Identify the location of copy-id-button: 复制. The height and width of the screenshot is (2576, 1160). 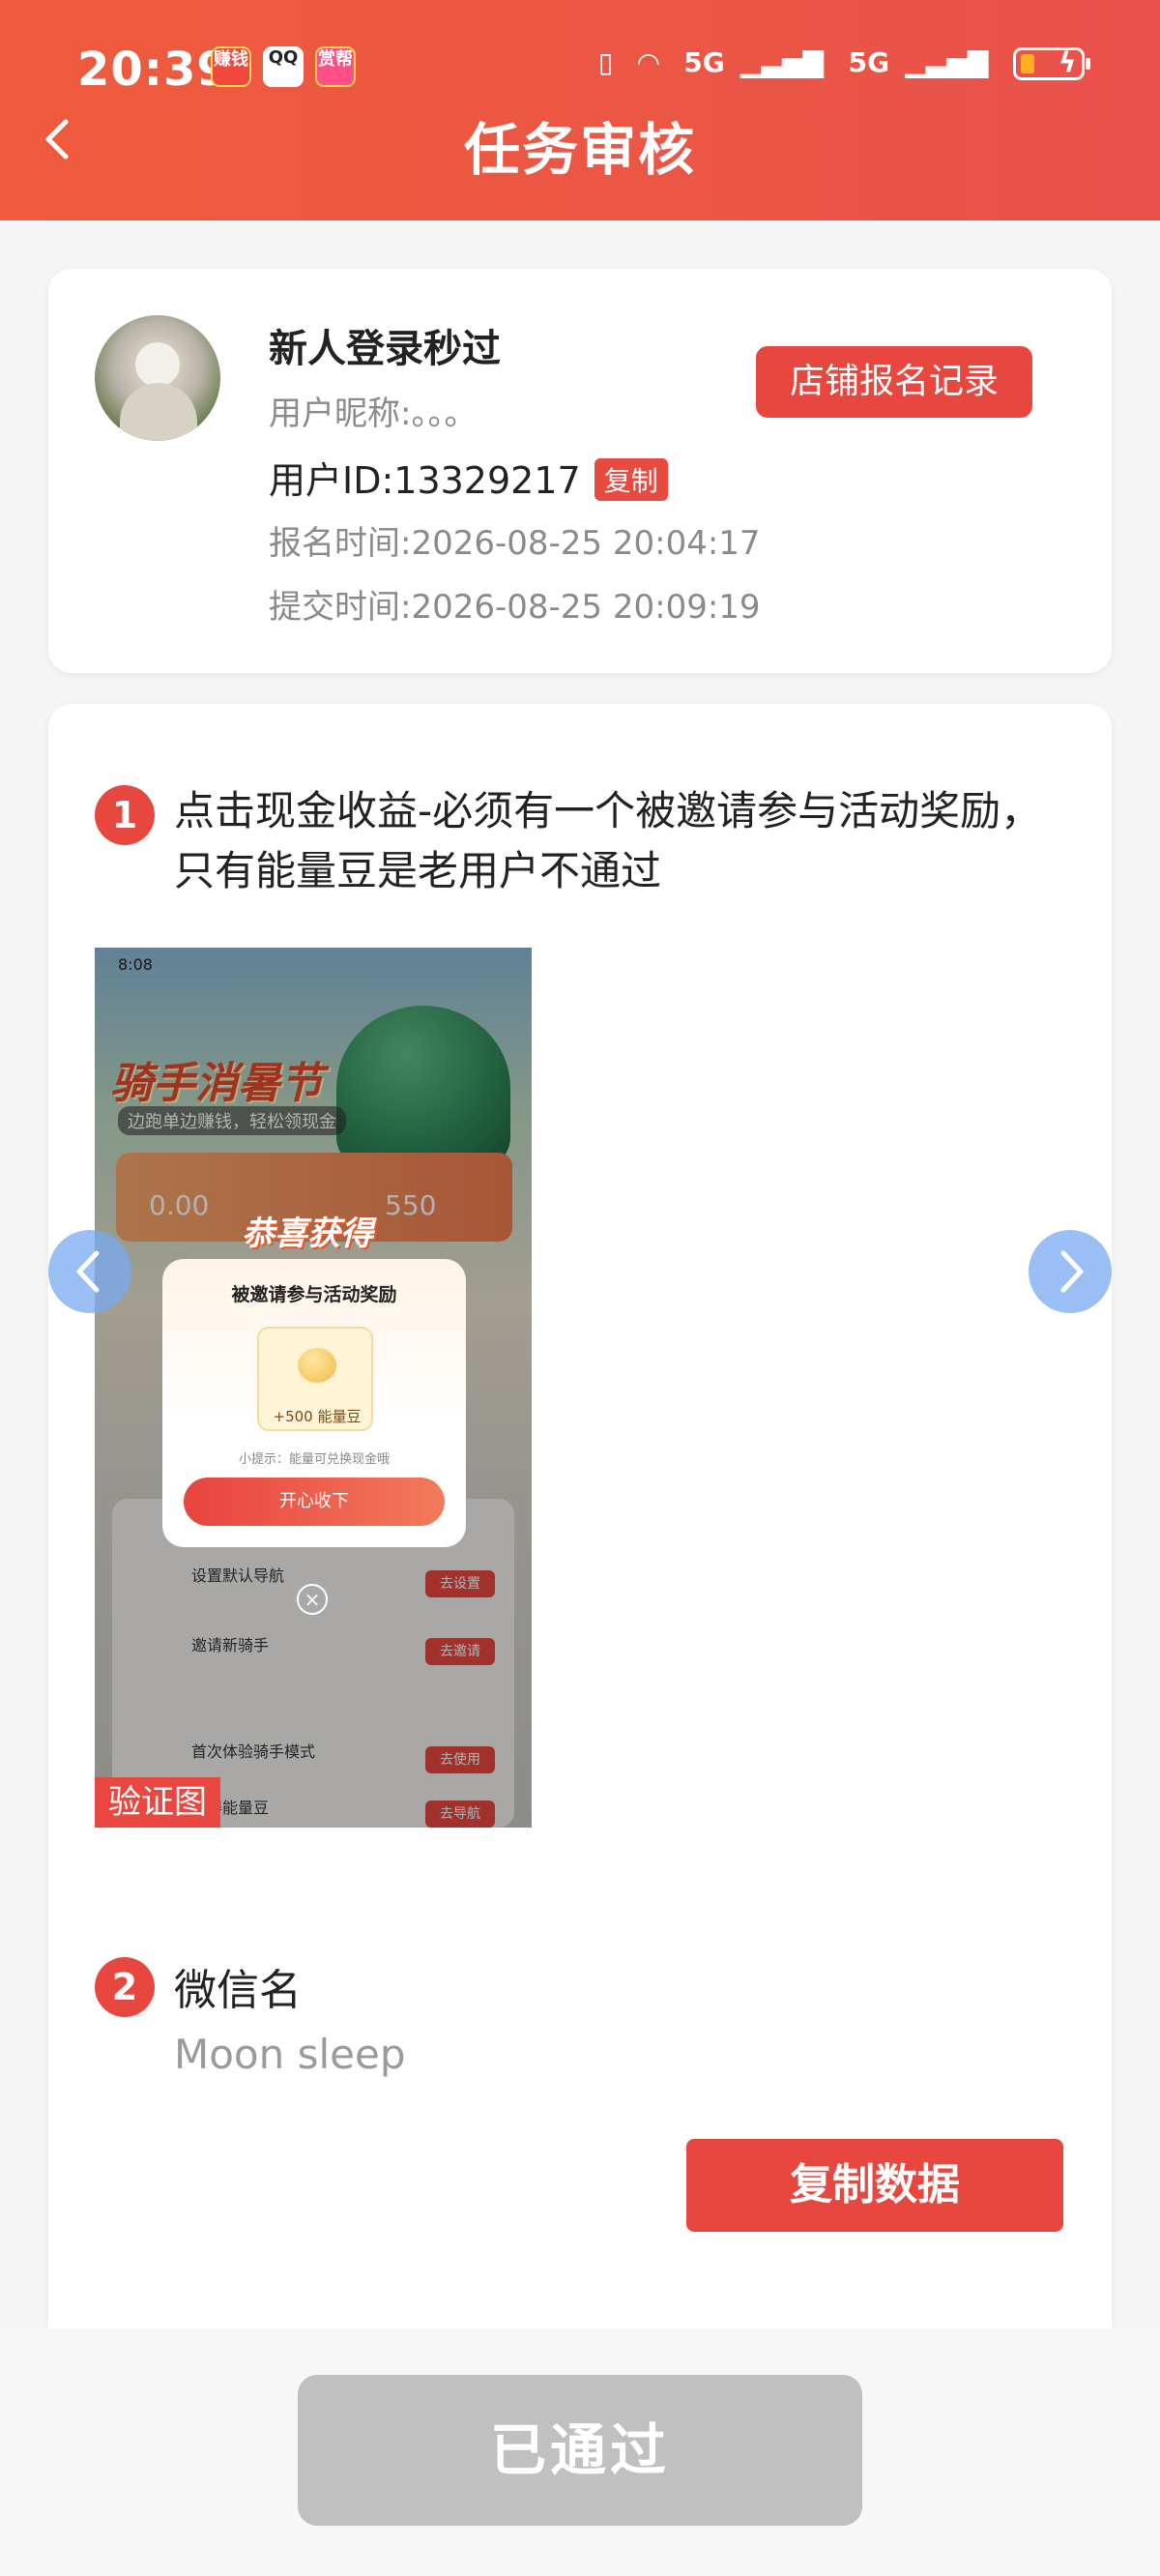
(631, 479).